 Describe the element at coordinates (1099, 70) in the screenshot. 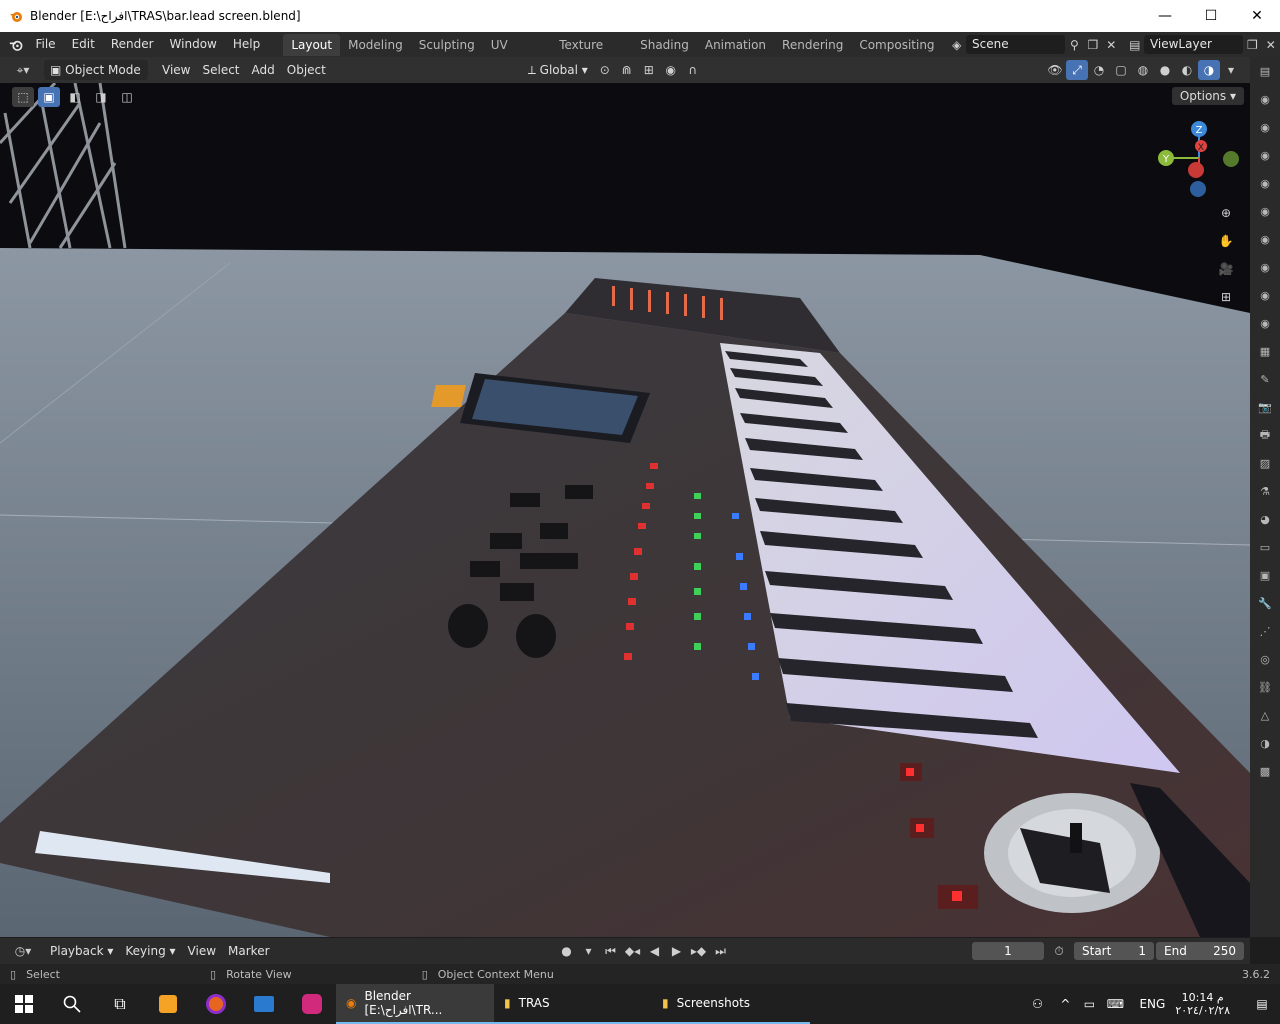

I see `overlay-icon: ◔` at that location.